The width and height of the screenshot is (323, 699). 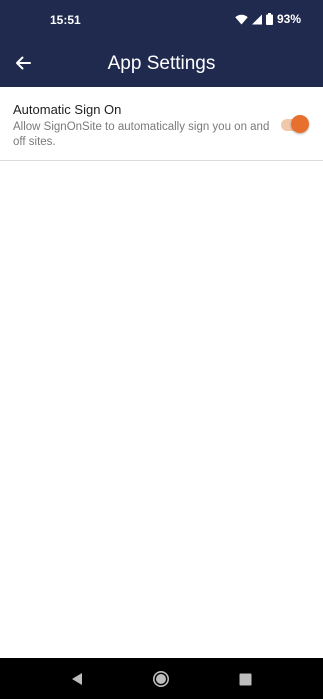 What do you see at coordinates (300, 124) in the screenshot?
I see `toggle-thumb` at bounding box center [300, 124].